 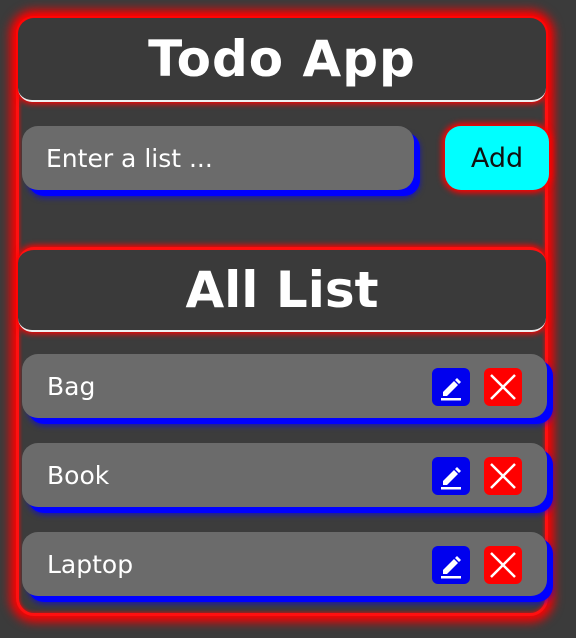 I want to click on todo-item-text: Laptop, so click(x=90, y=564).